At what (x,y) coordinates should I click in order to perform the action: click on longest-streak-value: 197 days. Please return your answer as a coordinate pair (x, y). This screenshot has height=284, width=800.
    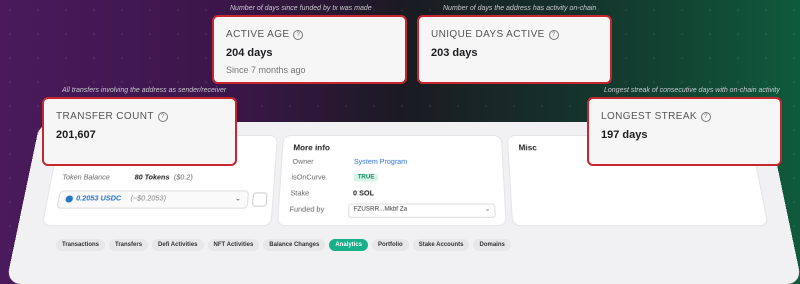
    Looking at the image, I should click on (624, 135).